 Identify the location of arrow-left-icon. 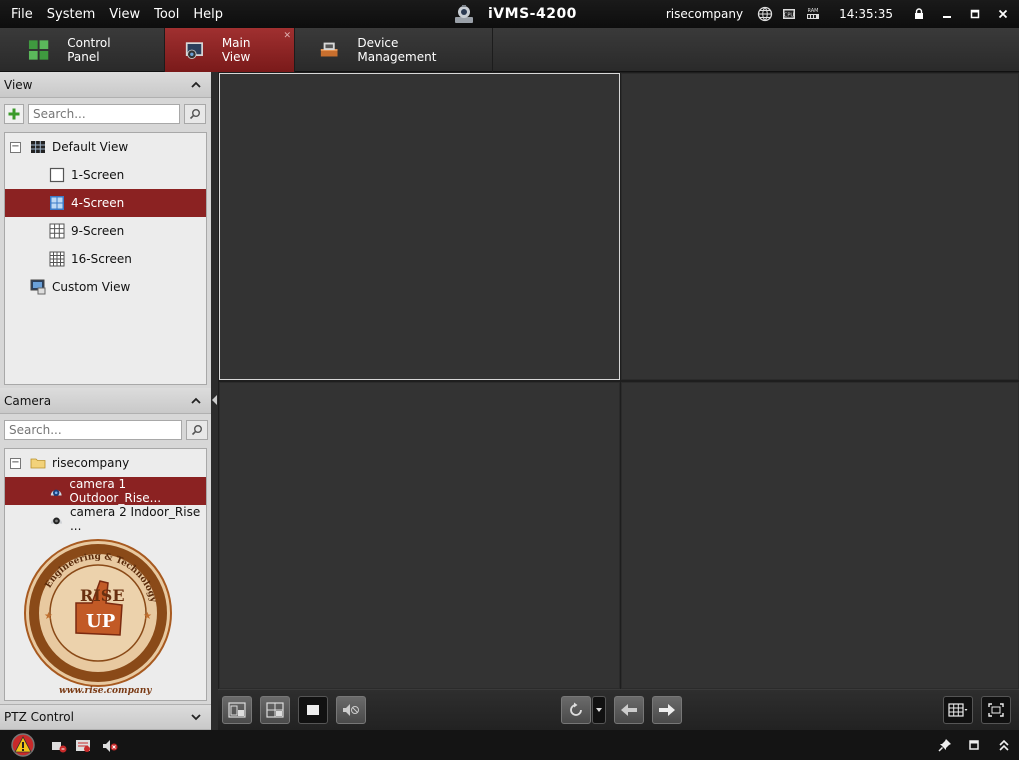
(629, 710).